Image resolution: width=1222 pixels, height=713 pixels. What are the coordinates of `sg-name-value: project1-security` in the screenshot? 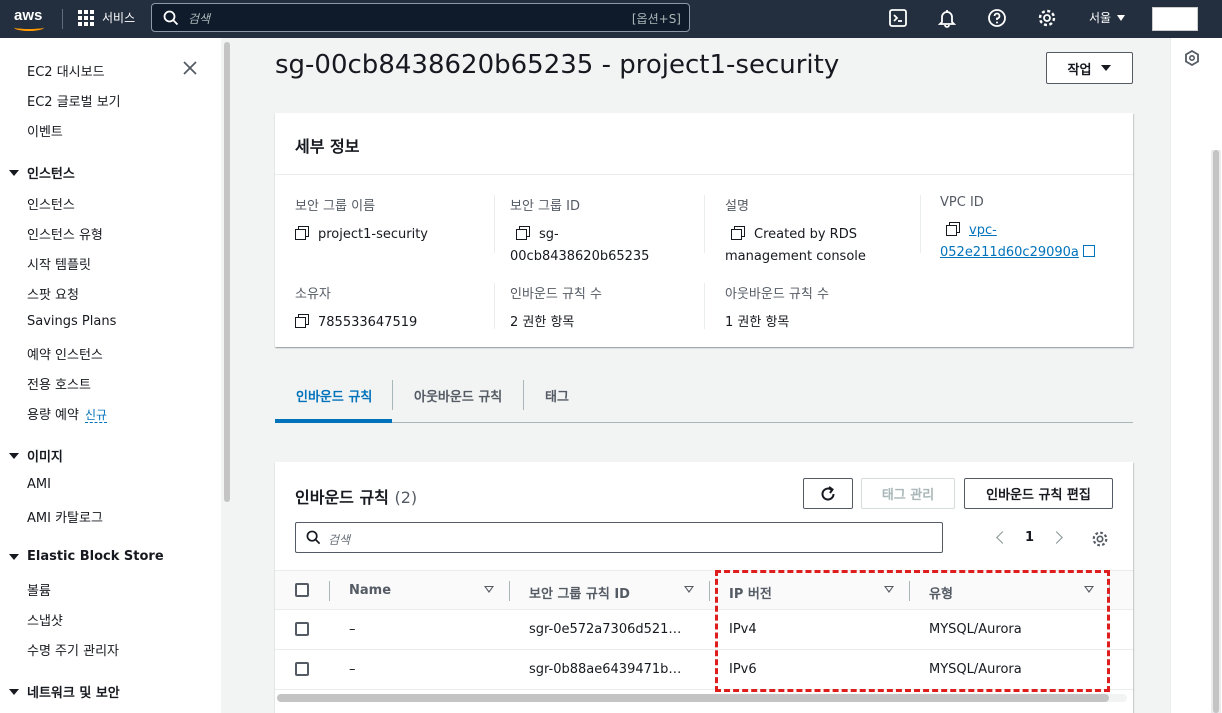 It's located at (373, 234).